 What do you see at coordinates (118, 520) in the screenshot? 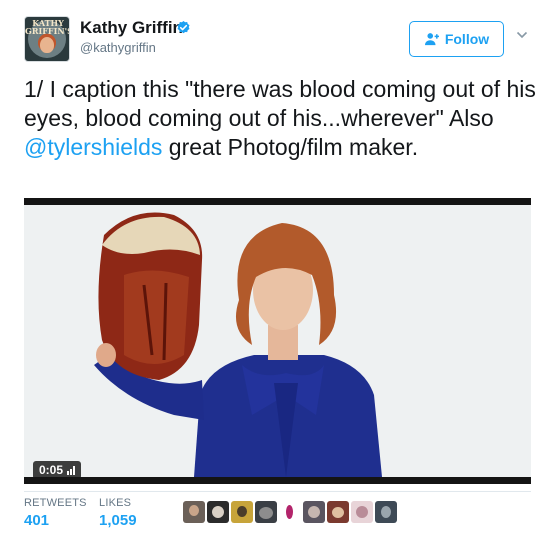
I see `likes-count: 1,059` at bounding box center [118, 520].